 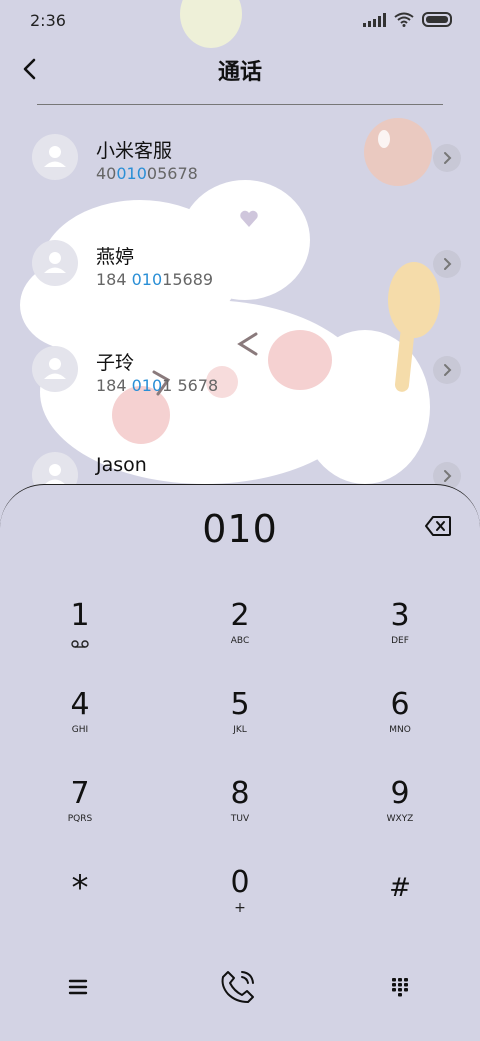 I want to click on menu-button, so click(x=78, y=987).